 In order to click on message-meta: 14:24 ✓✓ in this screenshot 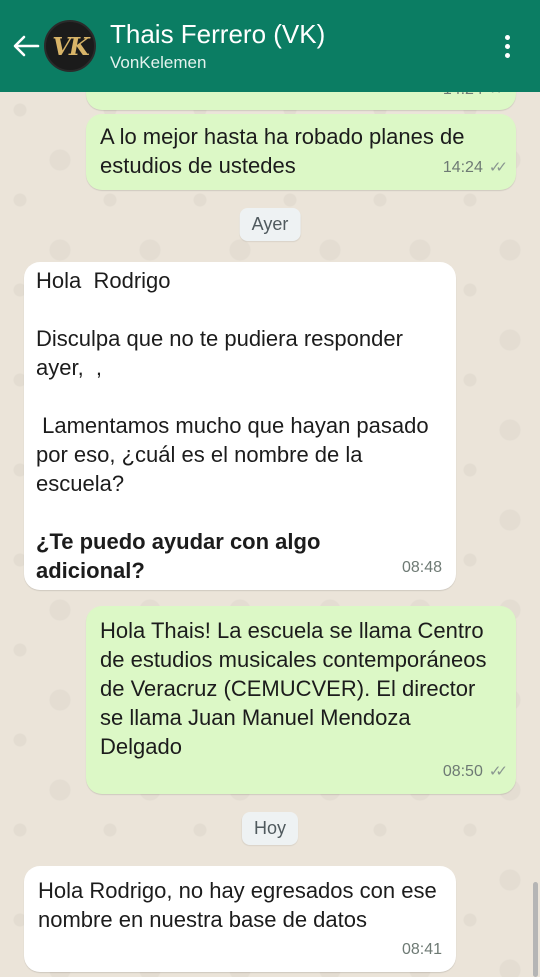, I will do `click(475, 167)`.